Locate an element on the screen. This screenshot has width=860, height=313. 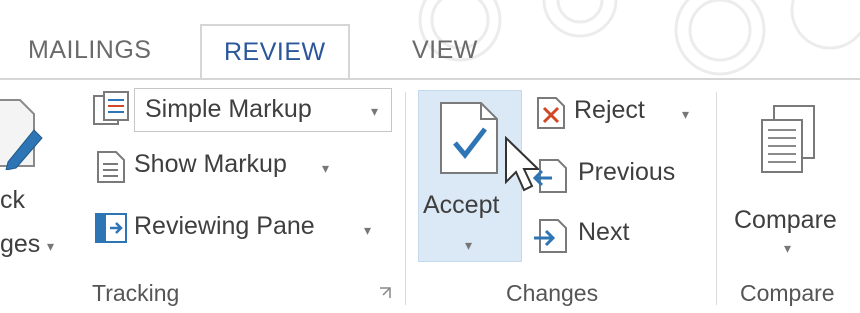
dialog-launcher-icon is located at coordinates (386, 294).